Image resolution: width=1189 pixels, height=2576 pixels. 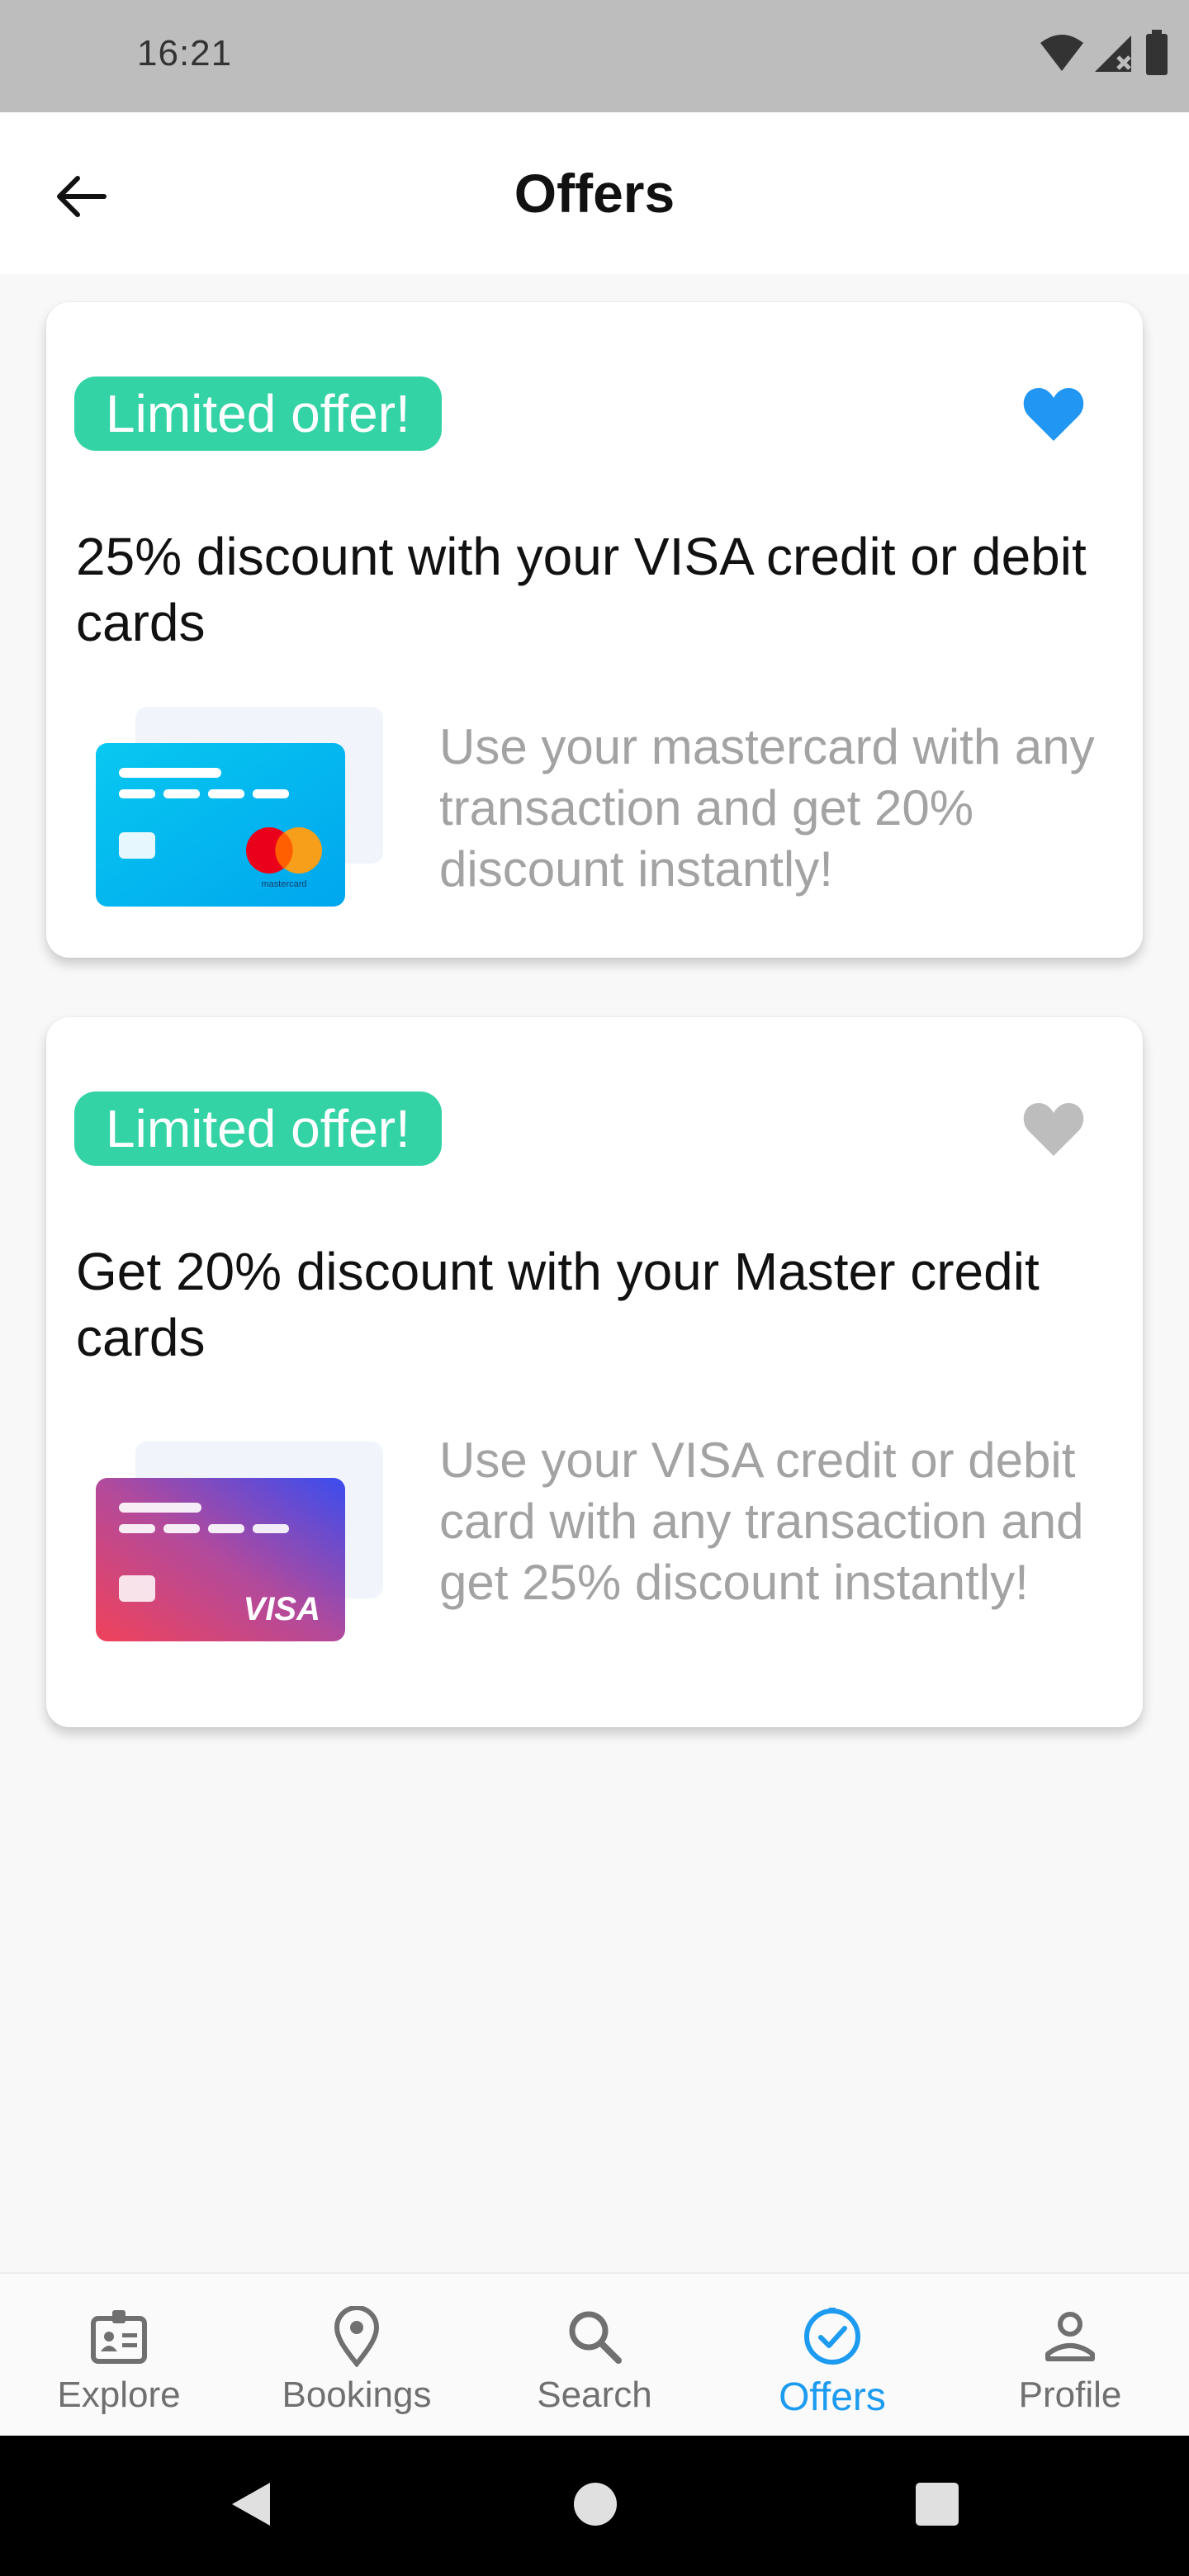 What do you see at coordinates (1114, 55) in the screenshot?
I see `signal-icon` at bounding box center [1114, 55].